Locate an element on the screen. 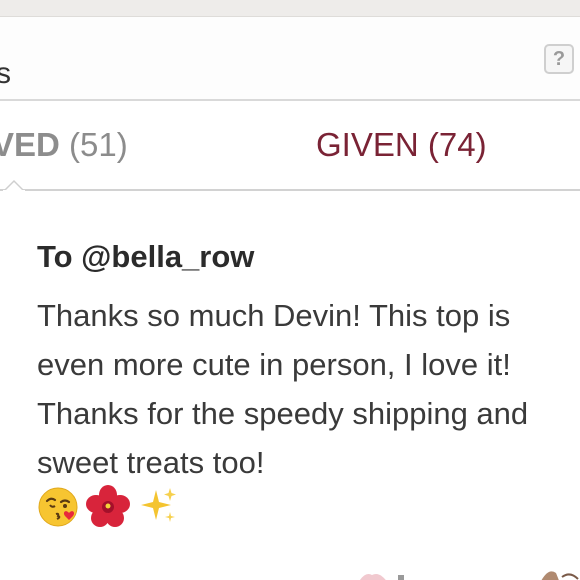 The width and height of the screenshot is (580, 580). review-recipient: To @bella_row is located at coordinates (145, 256).